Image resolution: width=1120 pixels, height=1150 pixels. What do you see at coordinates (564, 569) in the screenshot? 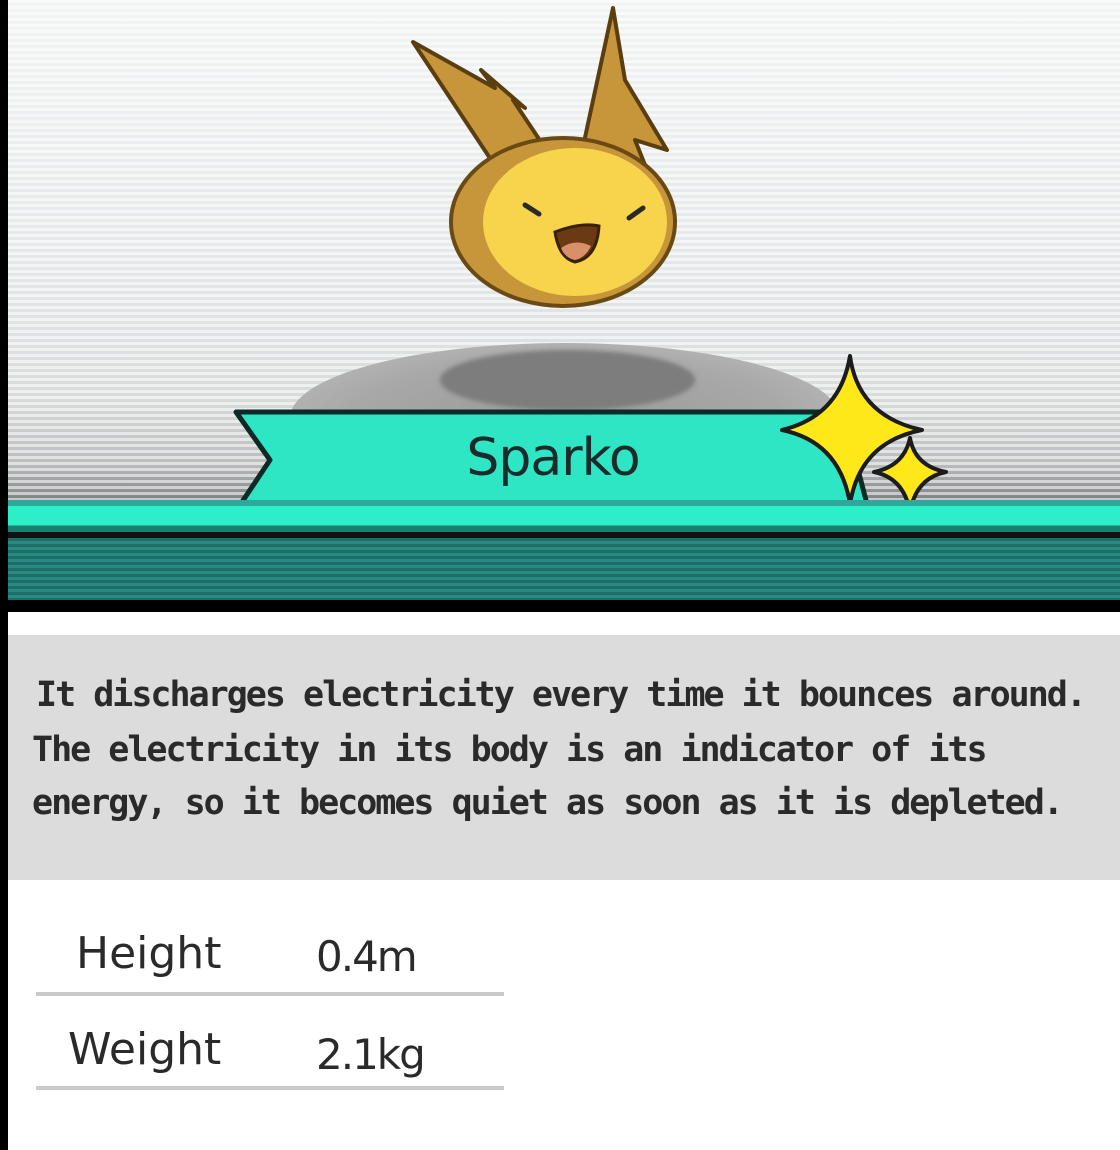
I see `teal-band` at bounding box center [564, 569].